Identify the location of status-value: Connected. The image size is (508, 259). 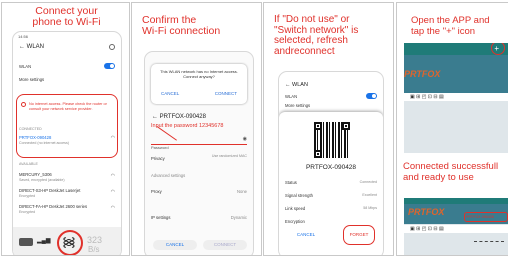
(368, 182).